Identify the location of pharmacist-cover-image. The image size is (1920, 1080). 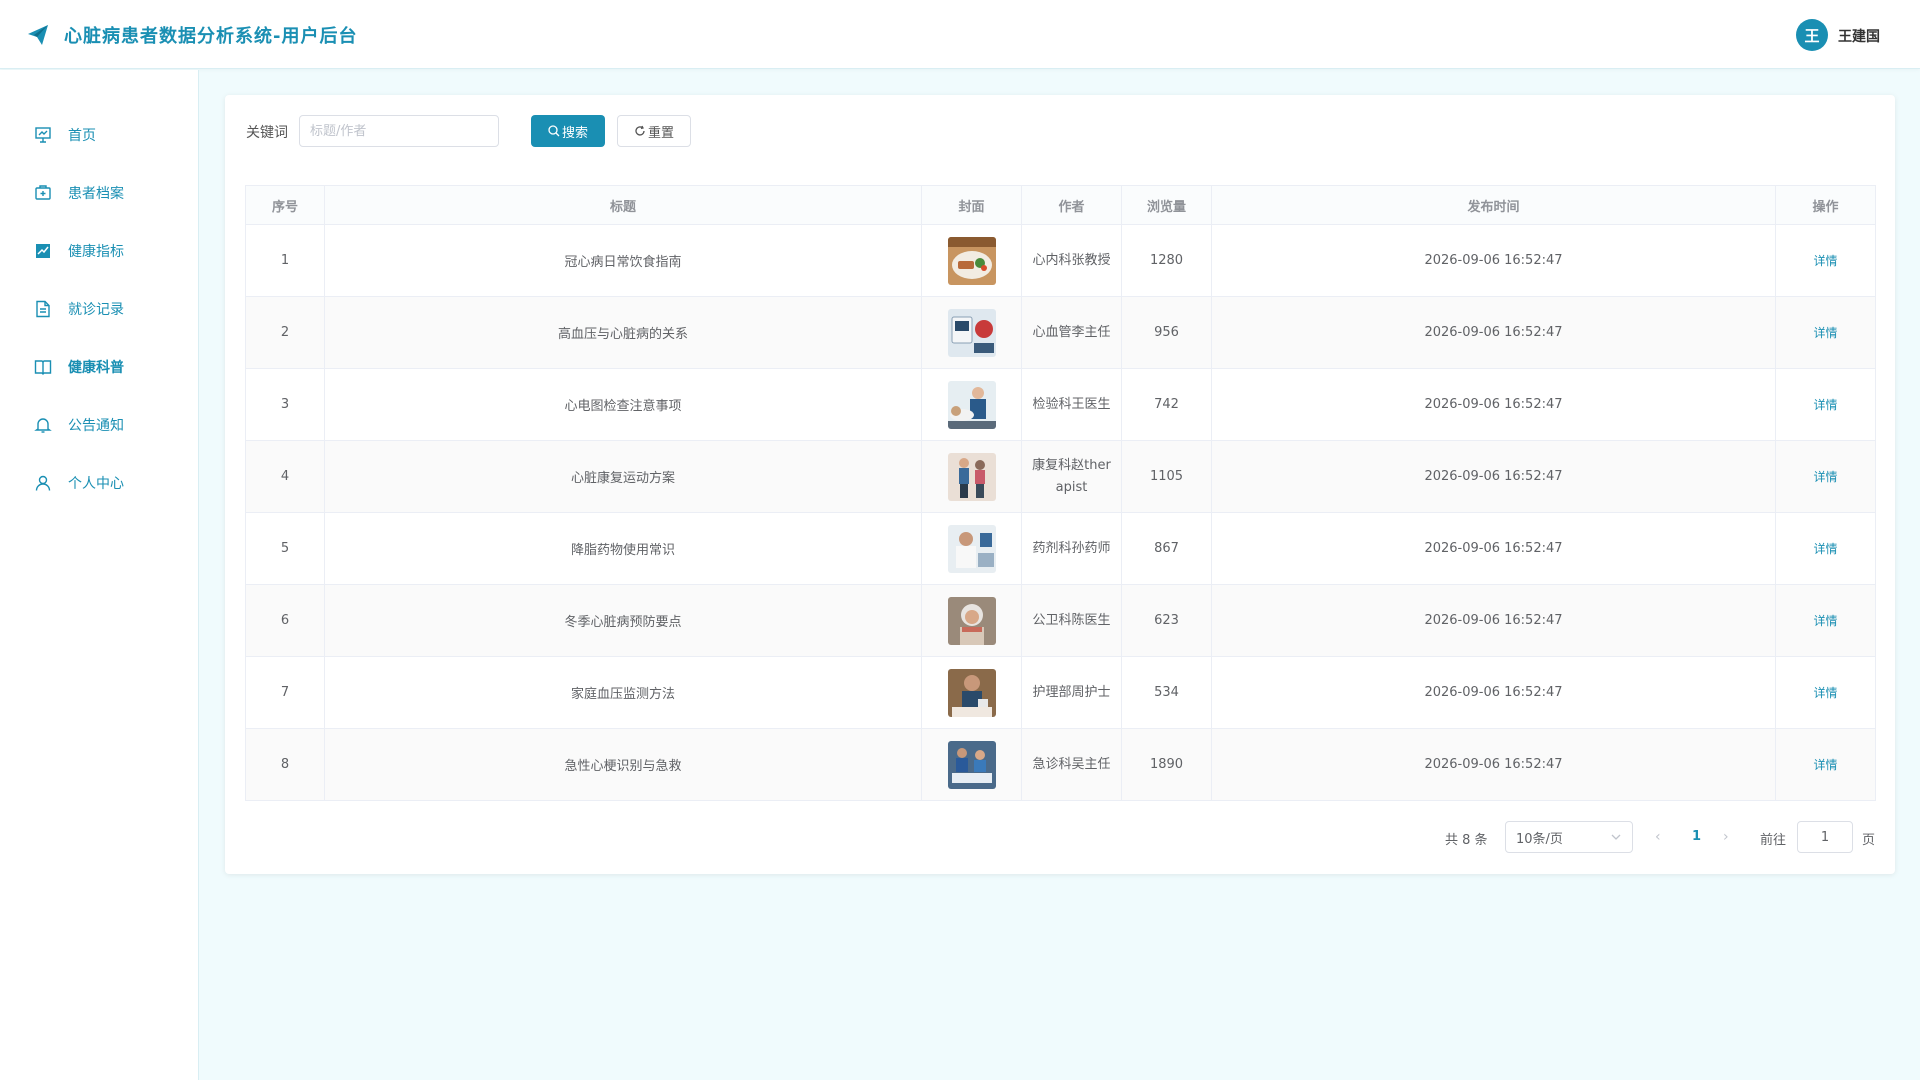
(971, 548).